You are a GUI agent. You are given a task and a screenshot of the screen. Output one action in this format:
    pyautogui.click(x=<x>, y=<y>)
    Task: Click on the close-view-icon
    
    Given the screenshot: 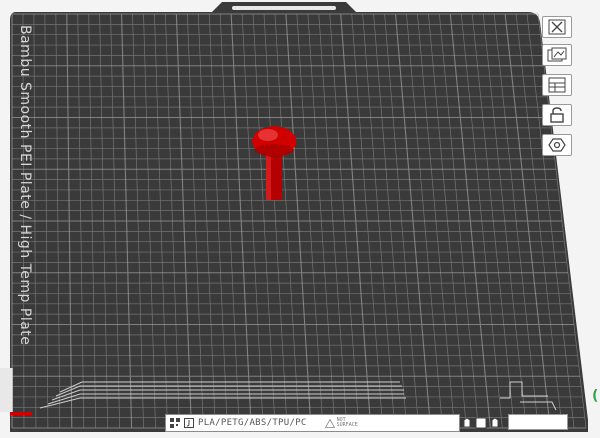 What is the action you would take?
    pyautogui.click(x=557, y=27)
    